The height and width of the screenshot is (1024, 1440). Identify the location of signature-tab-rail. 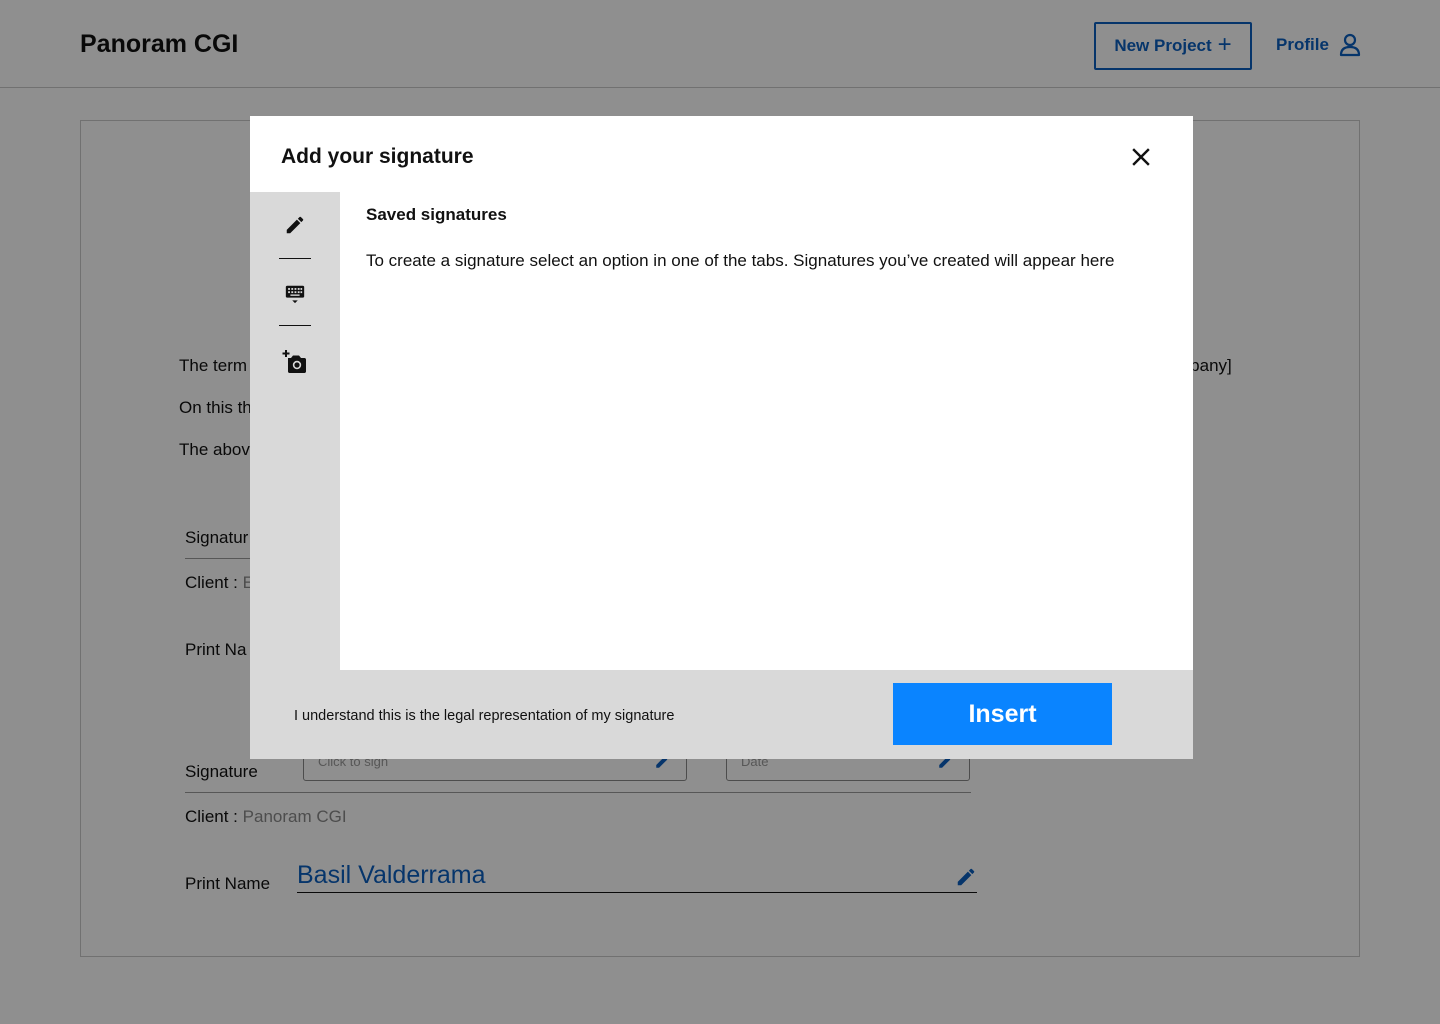
(295, 431).